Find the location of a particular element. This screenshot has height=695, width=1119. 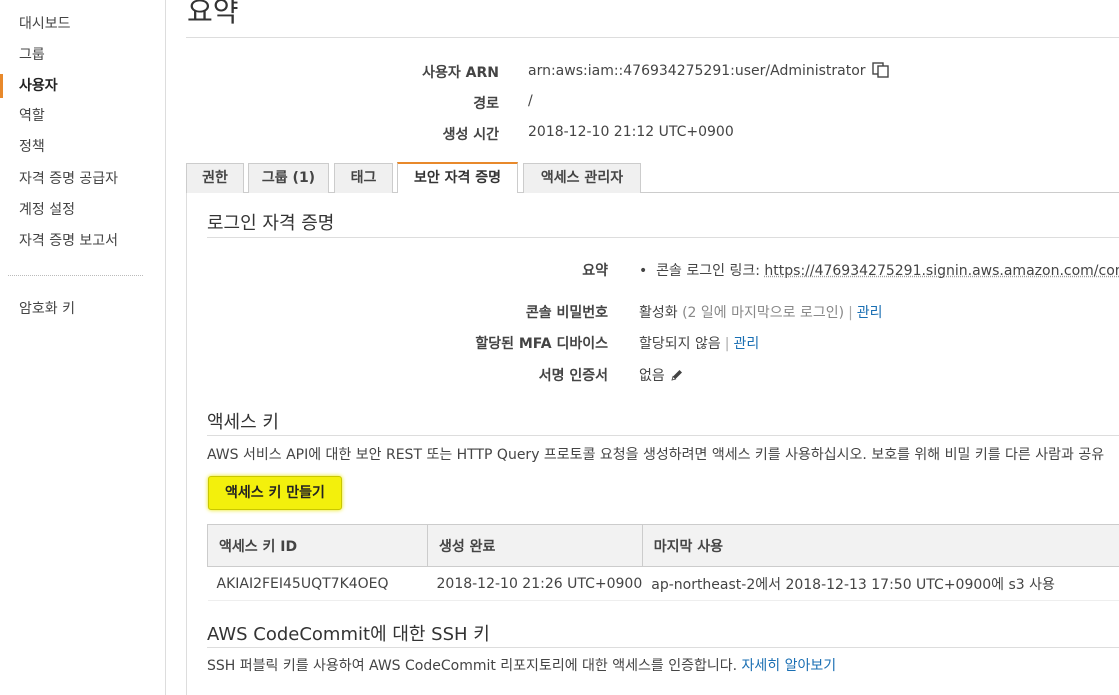

column-access-key-id: 액세스 키 ID is located at coordinates (317, 545).